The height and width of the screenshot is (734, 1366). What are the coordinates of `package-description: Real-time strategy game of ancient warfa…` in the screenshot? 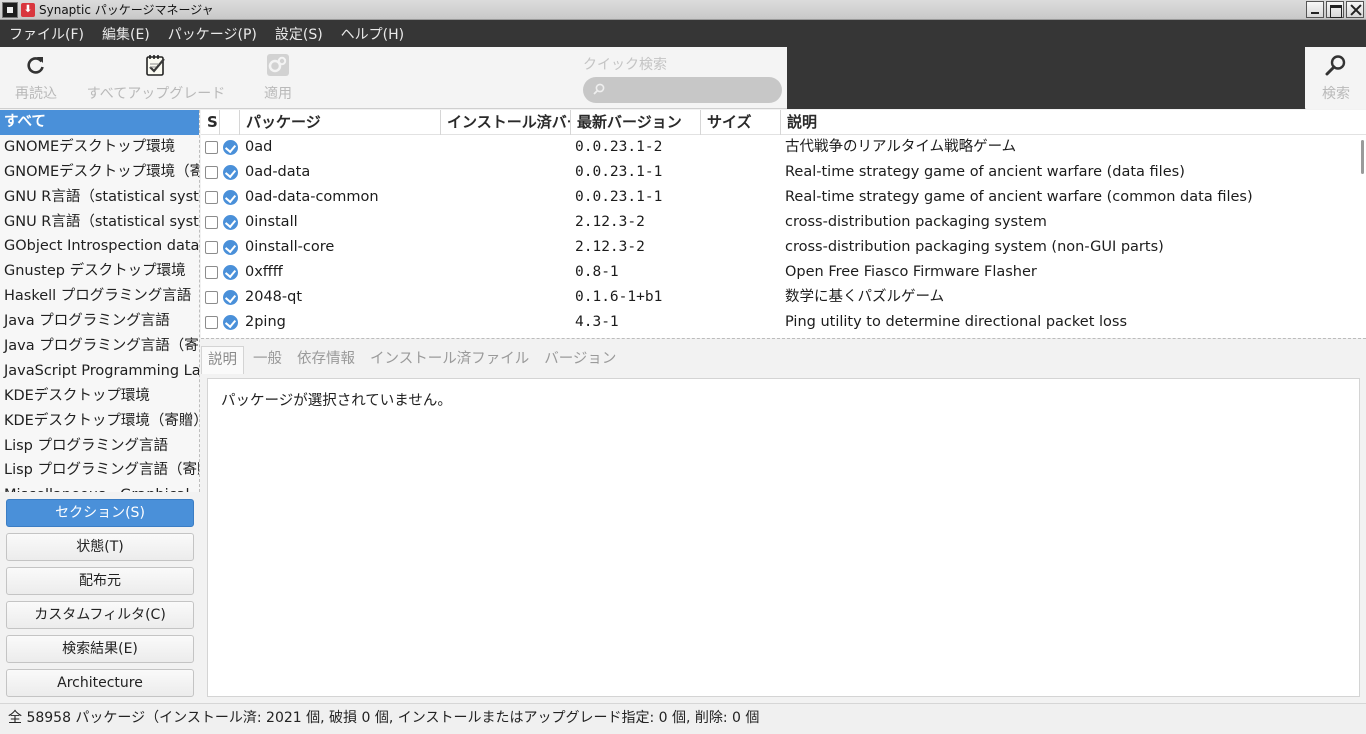 It's located at (985, 172).